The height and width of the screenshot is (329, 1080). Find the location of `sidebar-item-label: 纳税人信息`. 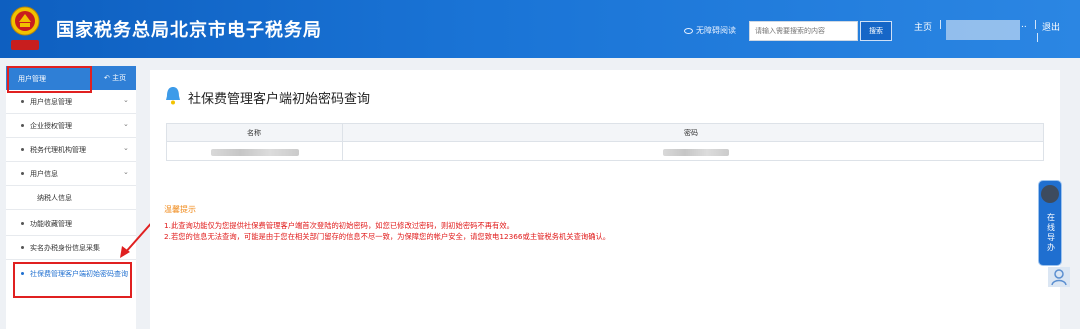

sidebar-item-label: 纳税人信息 is located at coordinates (54, 198).